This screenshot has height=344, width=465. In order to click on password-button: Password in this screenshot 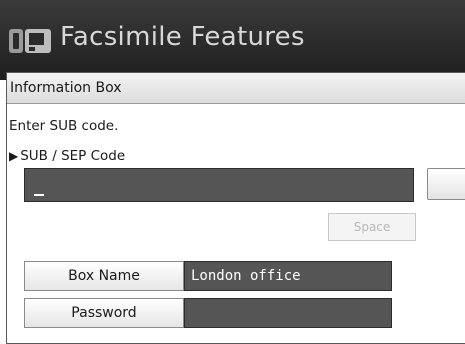, I will do `click(104, 313)`.